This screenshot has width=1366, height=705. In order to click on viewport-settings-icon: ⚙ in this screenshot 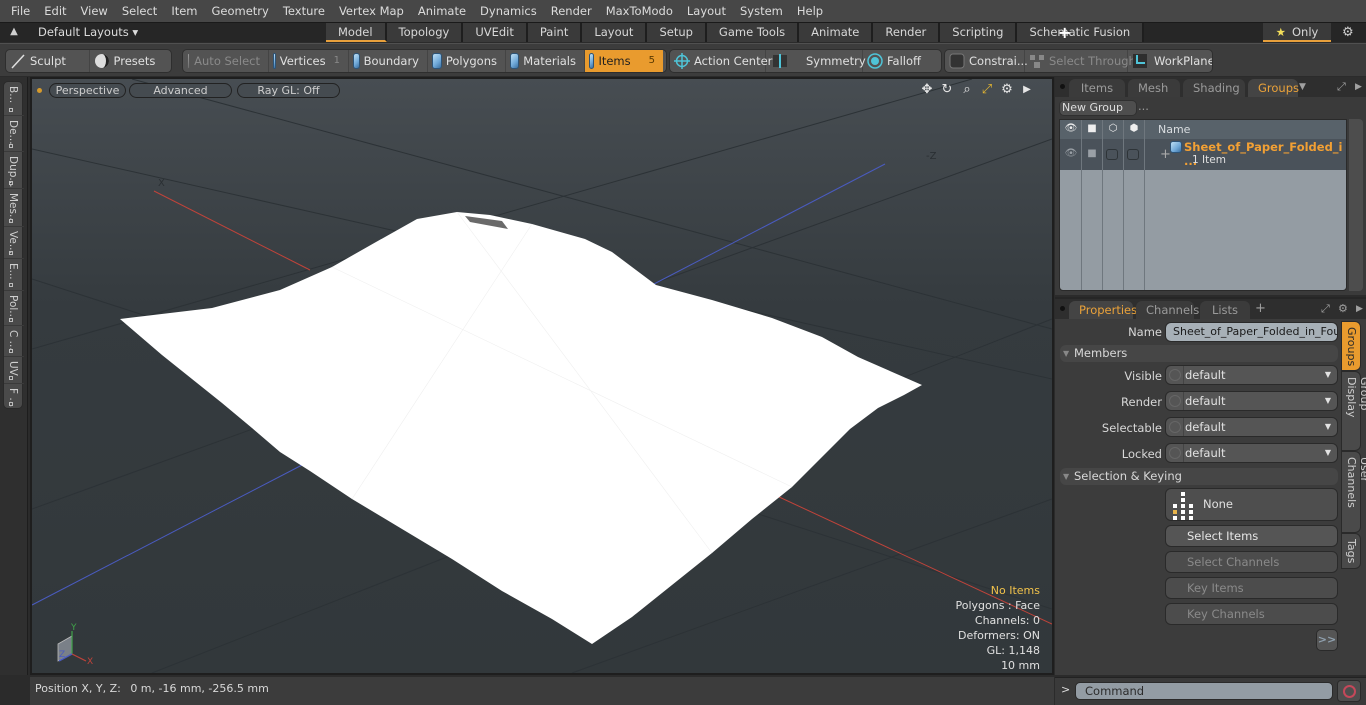, I will do `click(1007, 90)`.